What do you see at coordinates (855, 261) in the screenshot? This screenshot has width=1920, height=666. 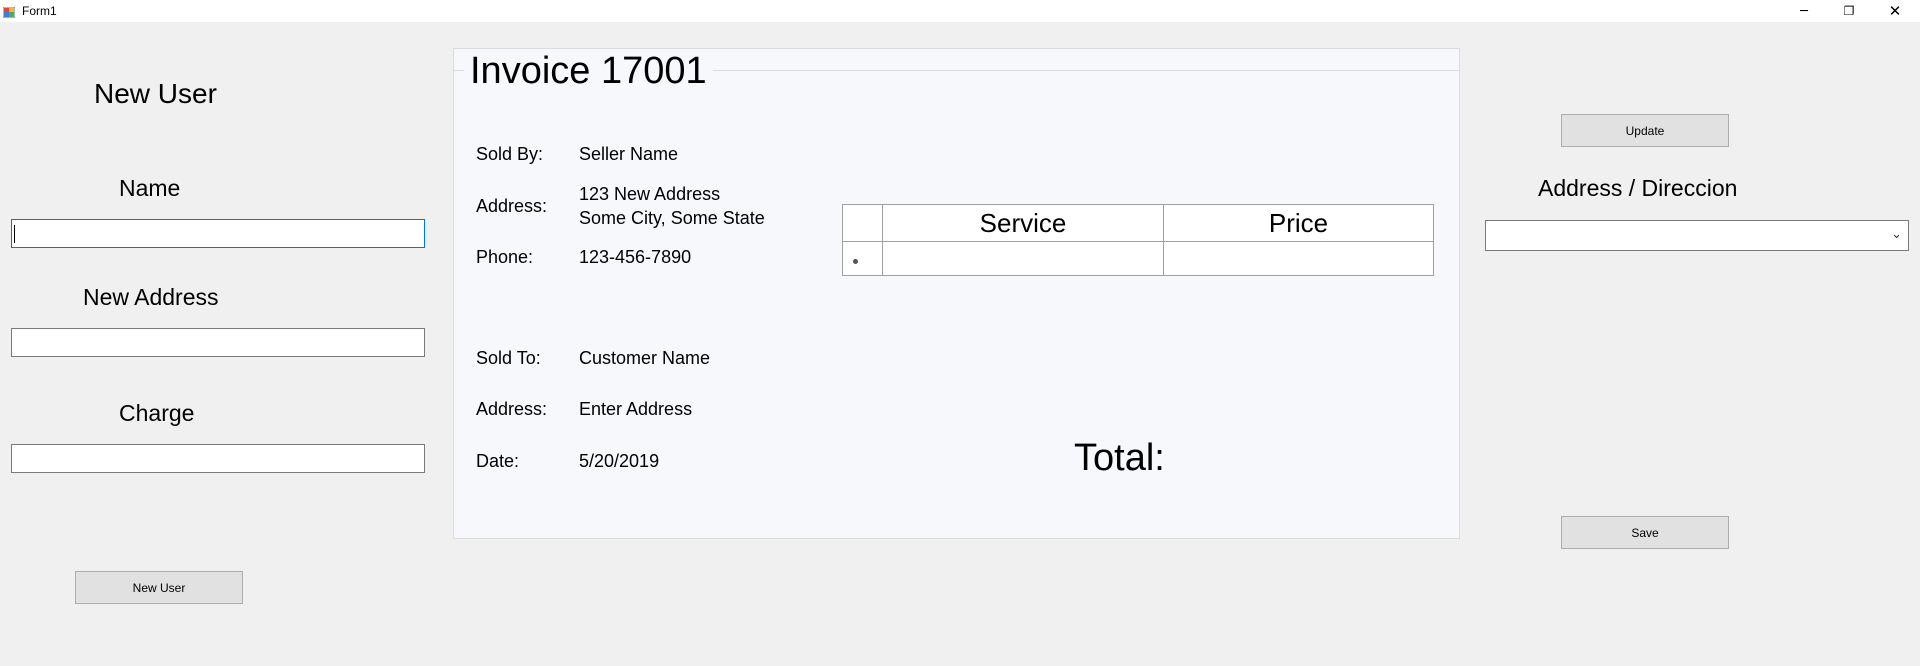 I see `new-row-icon` at bounding box center [855, 261].